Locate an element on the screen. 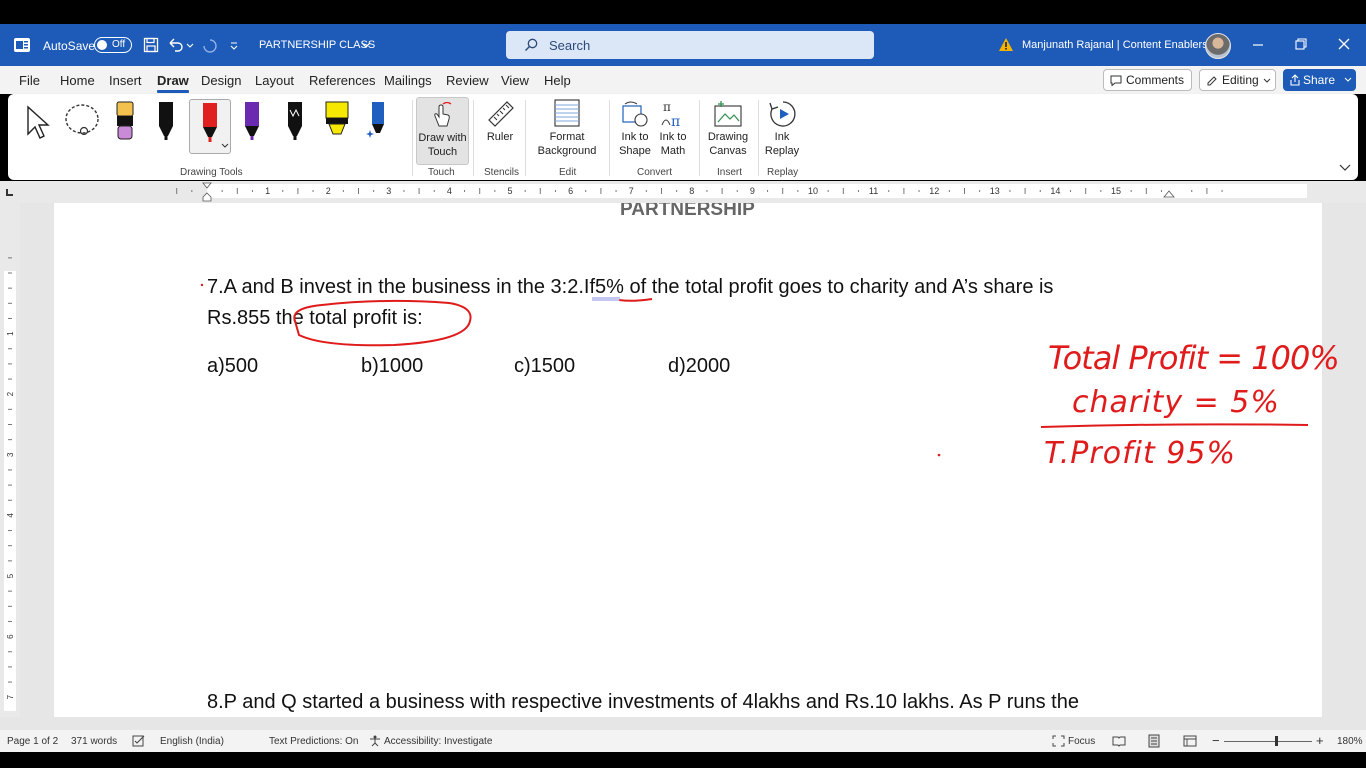  ink-to-math-label-1: Ink to is located at coordinates (673, 137).